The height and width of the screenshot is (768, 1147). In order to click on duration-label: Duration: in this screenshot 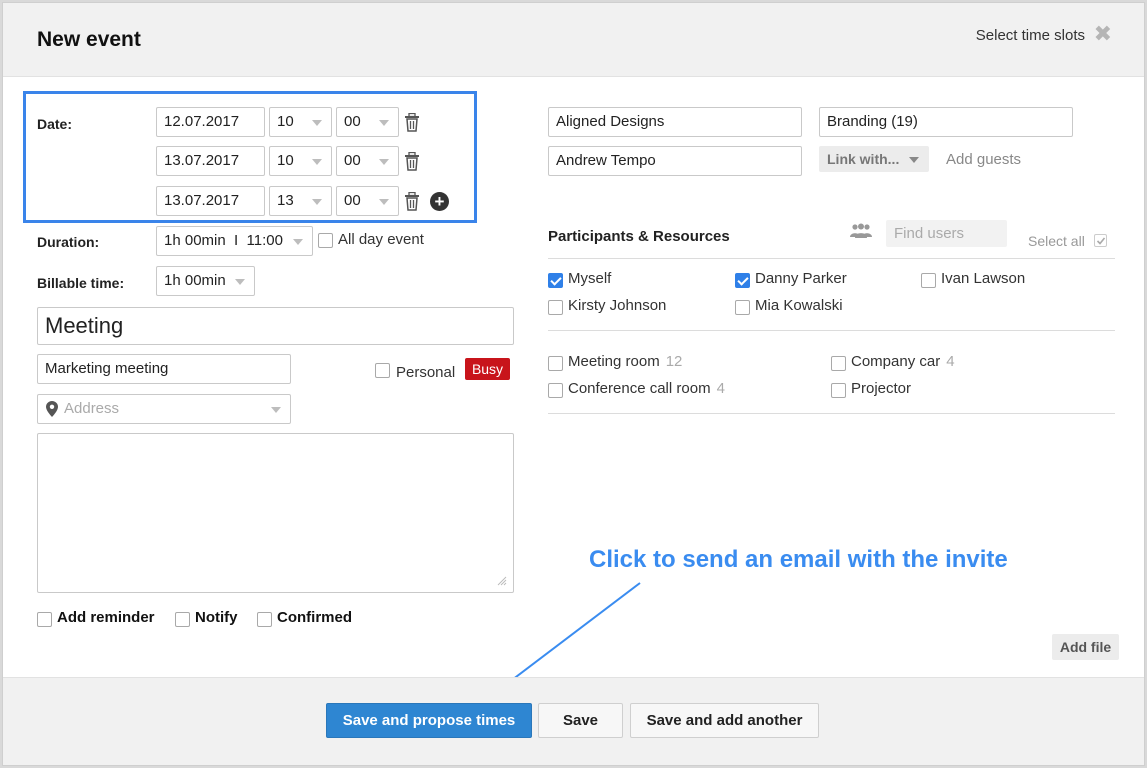, I will do `click(68, 242)`.